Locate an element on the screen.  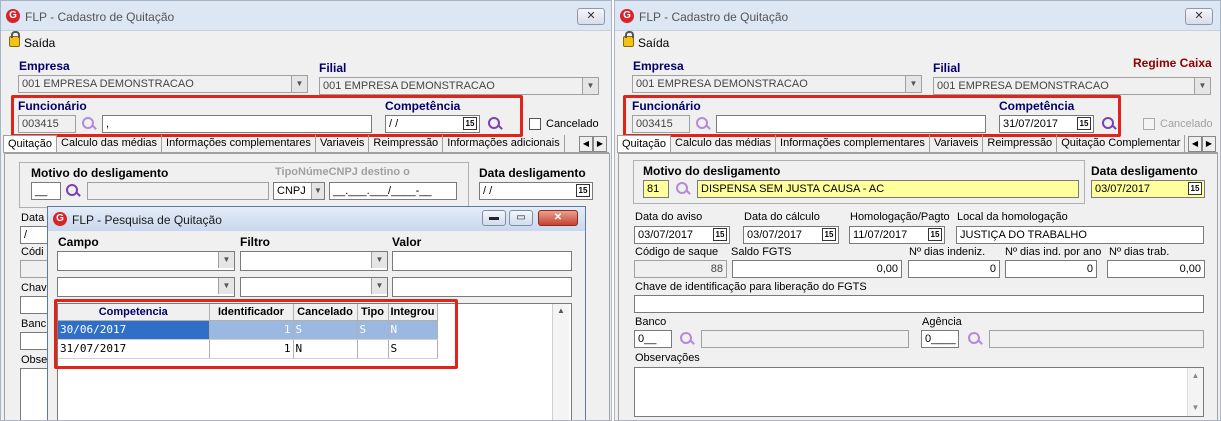
banco-field-partial is located at coordinates (35, 341).